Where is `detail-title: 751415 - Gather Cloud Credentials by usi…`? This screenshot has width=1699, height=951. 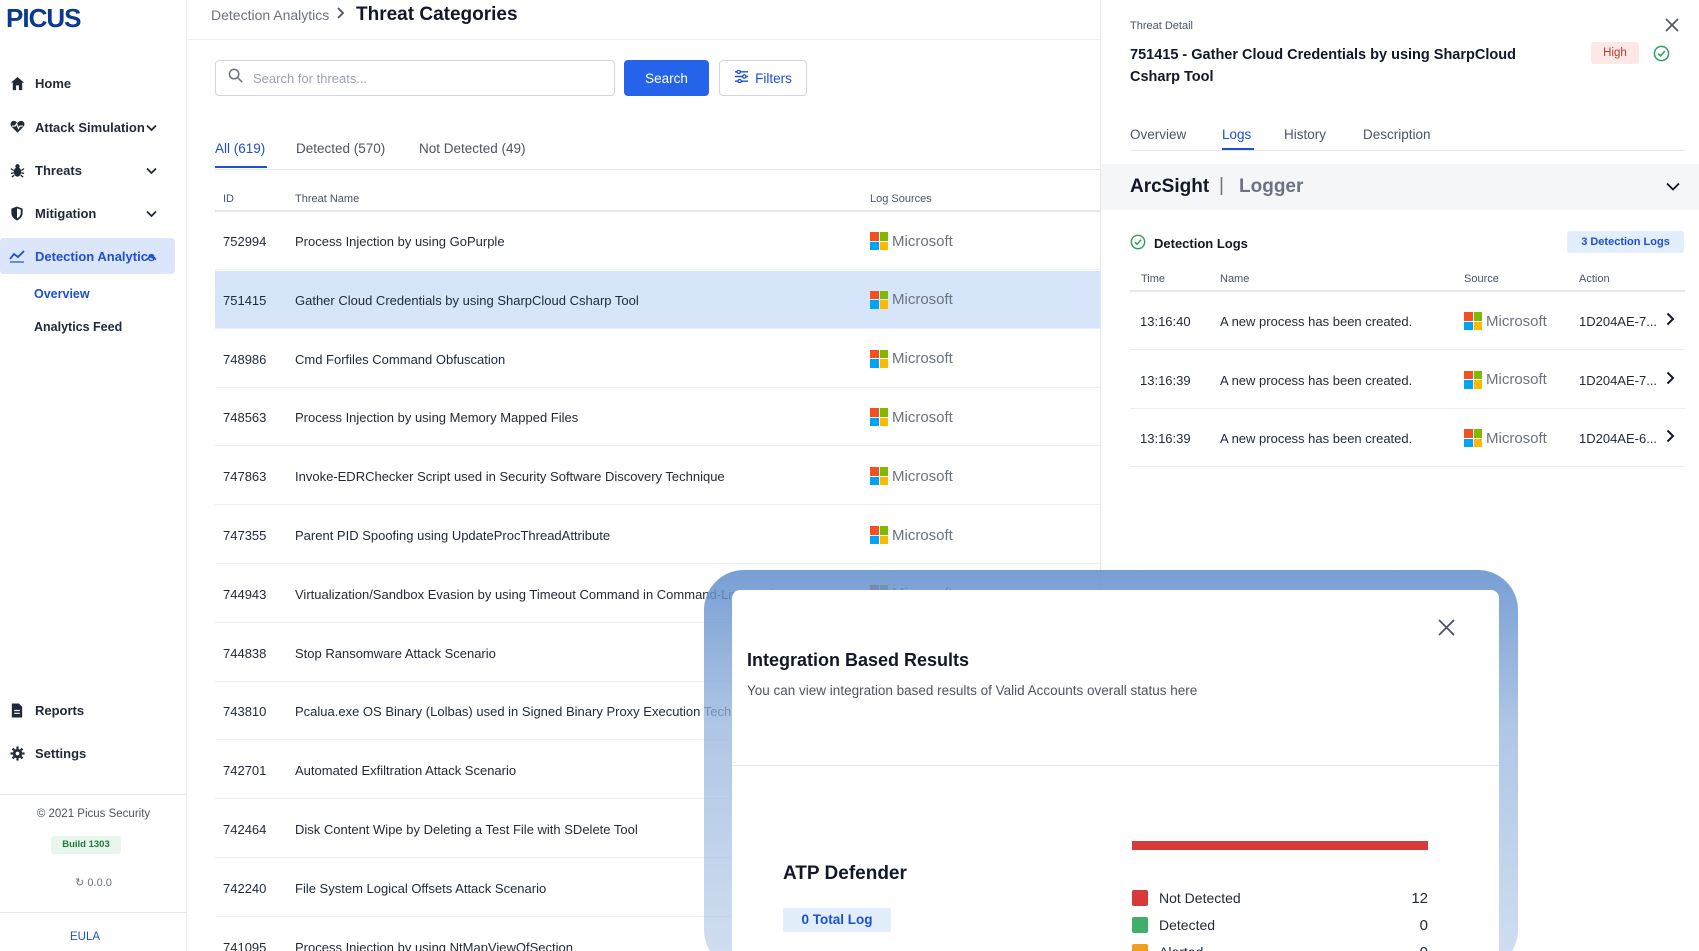 detail-title: 751415 - Gather Cloud Credentials by usi… is located at coordinates (1323, 66).